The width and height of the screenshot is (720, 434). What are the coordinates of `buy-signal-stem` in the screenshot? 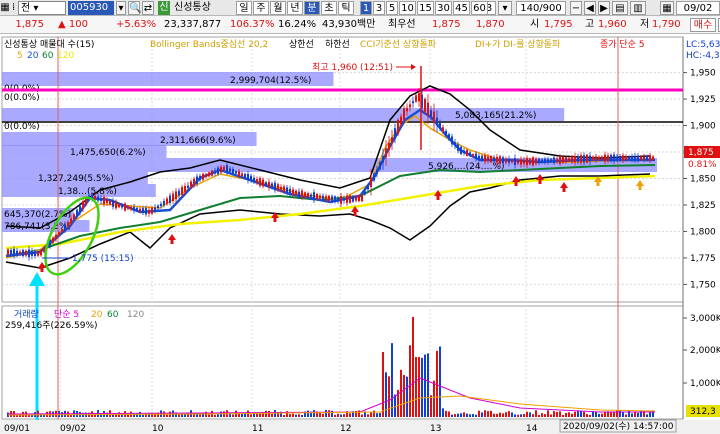 It's located at (516, 184).